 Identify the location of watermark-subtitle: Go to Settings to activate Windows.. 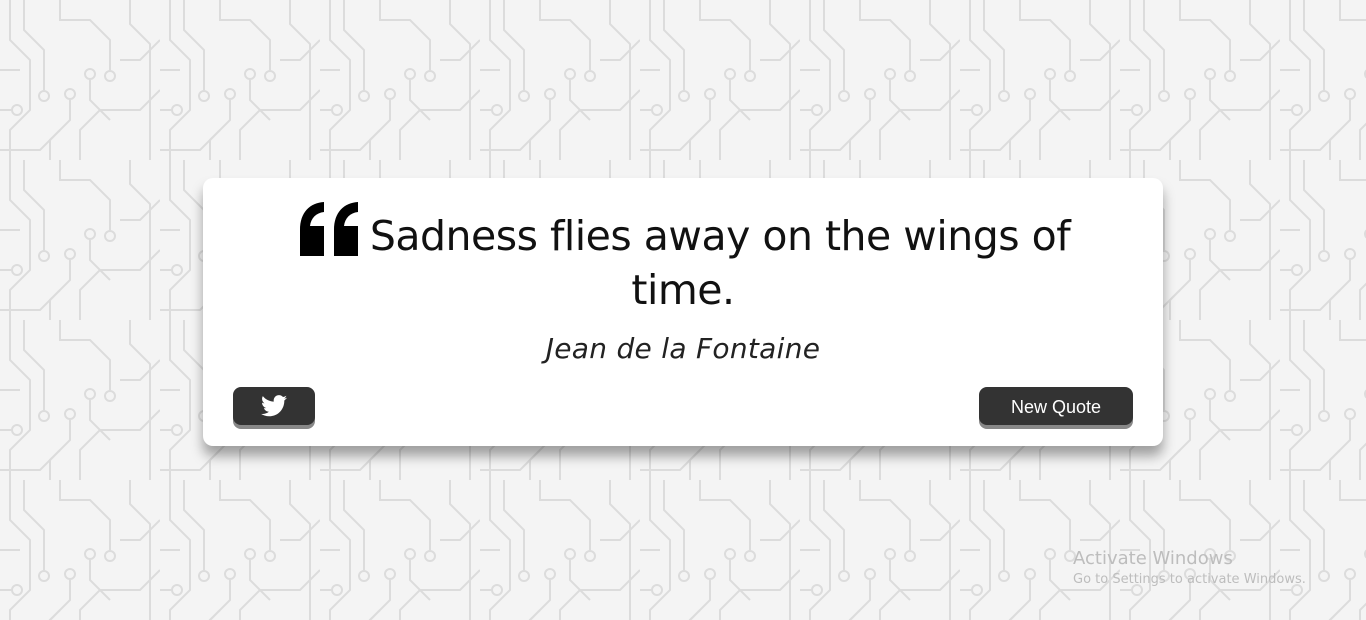
(1189, 579).